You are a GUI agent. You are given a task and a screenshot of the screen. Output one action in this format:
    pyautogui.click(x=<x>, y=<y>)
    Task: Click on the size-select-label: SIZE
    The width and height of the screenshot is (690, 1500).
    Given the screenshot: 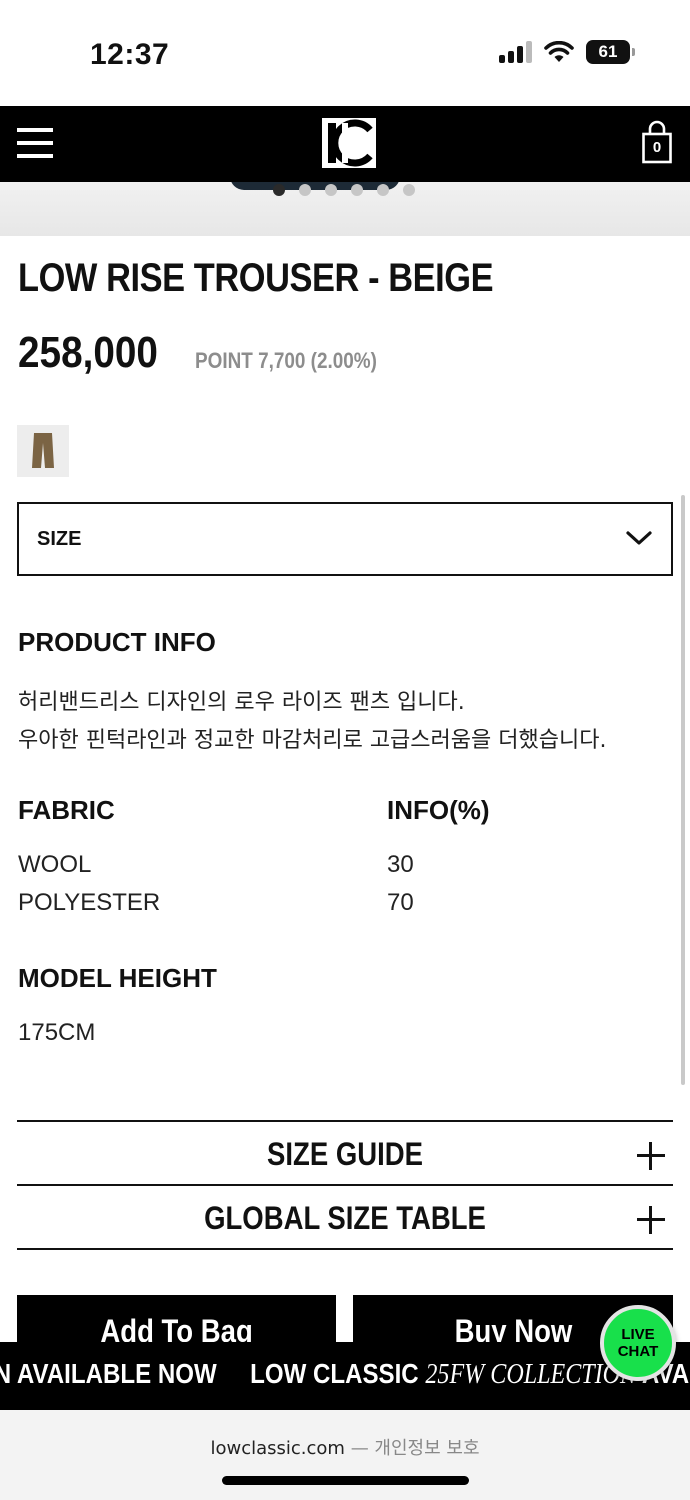 What is the action you would take?
    pyautogui.click(x=59, y=538)
    